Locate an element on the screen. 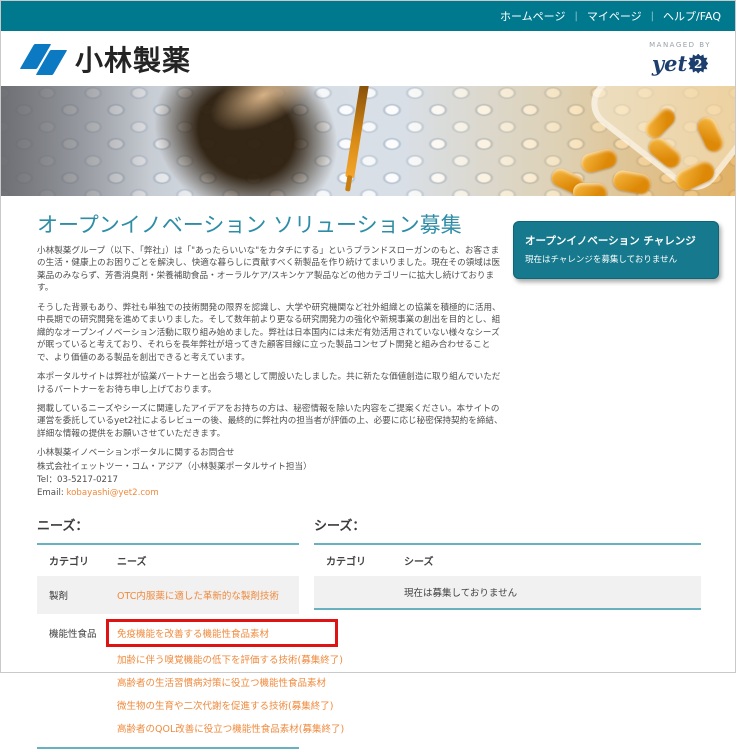  top-nav: ホームページ | マイページ | ヘルプ/FAQ is located at coordinates (368, 16).